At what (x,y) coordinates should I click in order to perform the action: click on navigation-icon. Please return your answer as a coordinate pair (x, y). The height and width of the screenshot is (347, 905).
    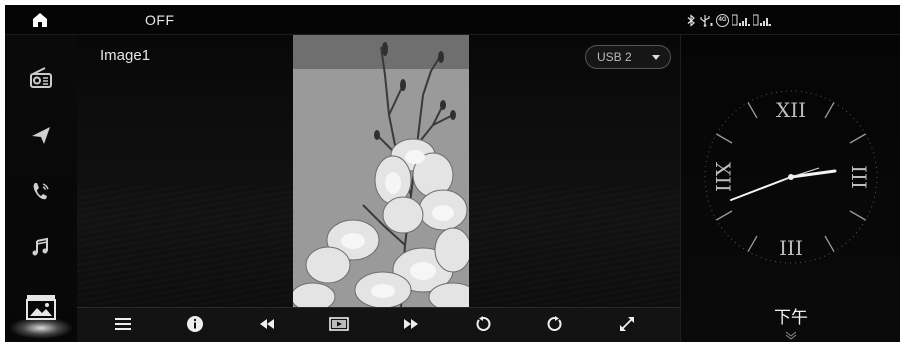
    Looking at the image, I should click on (41, 137).